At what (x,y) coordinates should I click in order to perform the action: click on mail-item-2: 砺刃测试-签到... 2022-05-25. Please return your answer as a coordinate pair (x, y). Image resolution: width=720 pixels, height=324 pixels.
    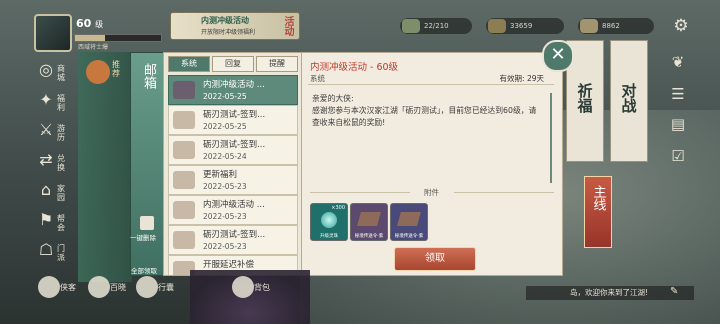
    Looking at the image, I should click on (233, 120).